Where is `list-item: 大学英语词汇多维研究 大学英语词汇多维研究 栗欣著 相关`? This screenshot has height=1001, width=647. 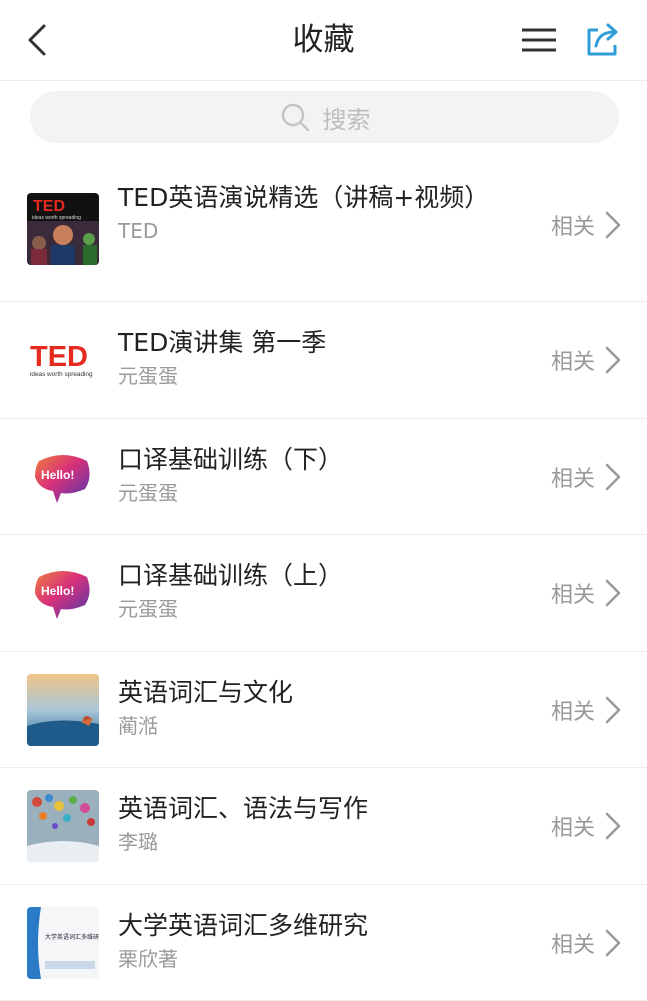 list-item: 大学英语词汇多维研究 大学英语词汇多维研究 栗欣著 相关 is located at coordinates (323, 943).